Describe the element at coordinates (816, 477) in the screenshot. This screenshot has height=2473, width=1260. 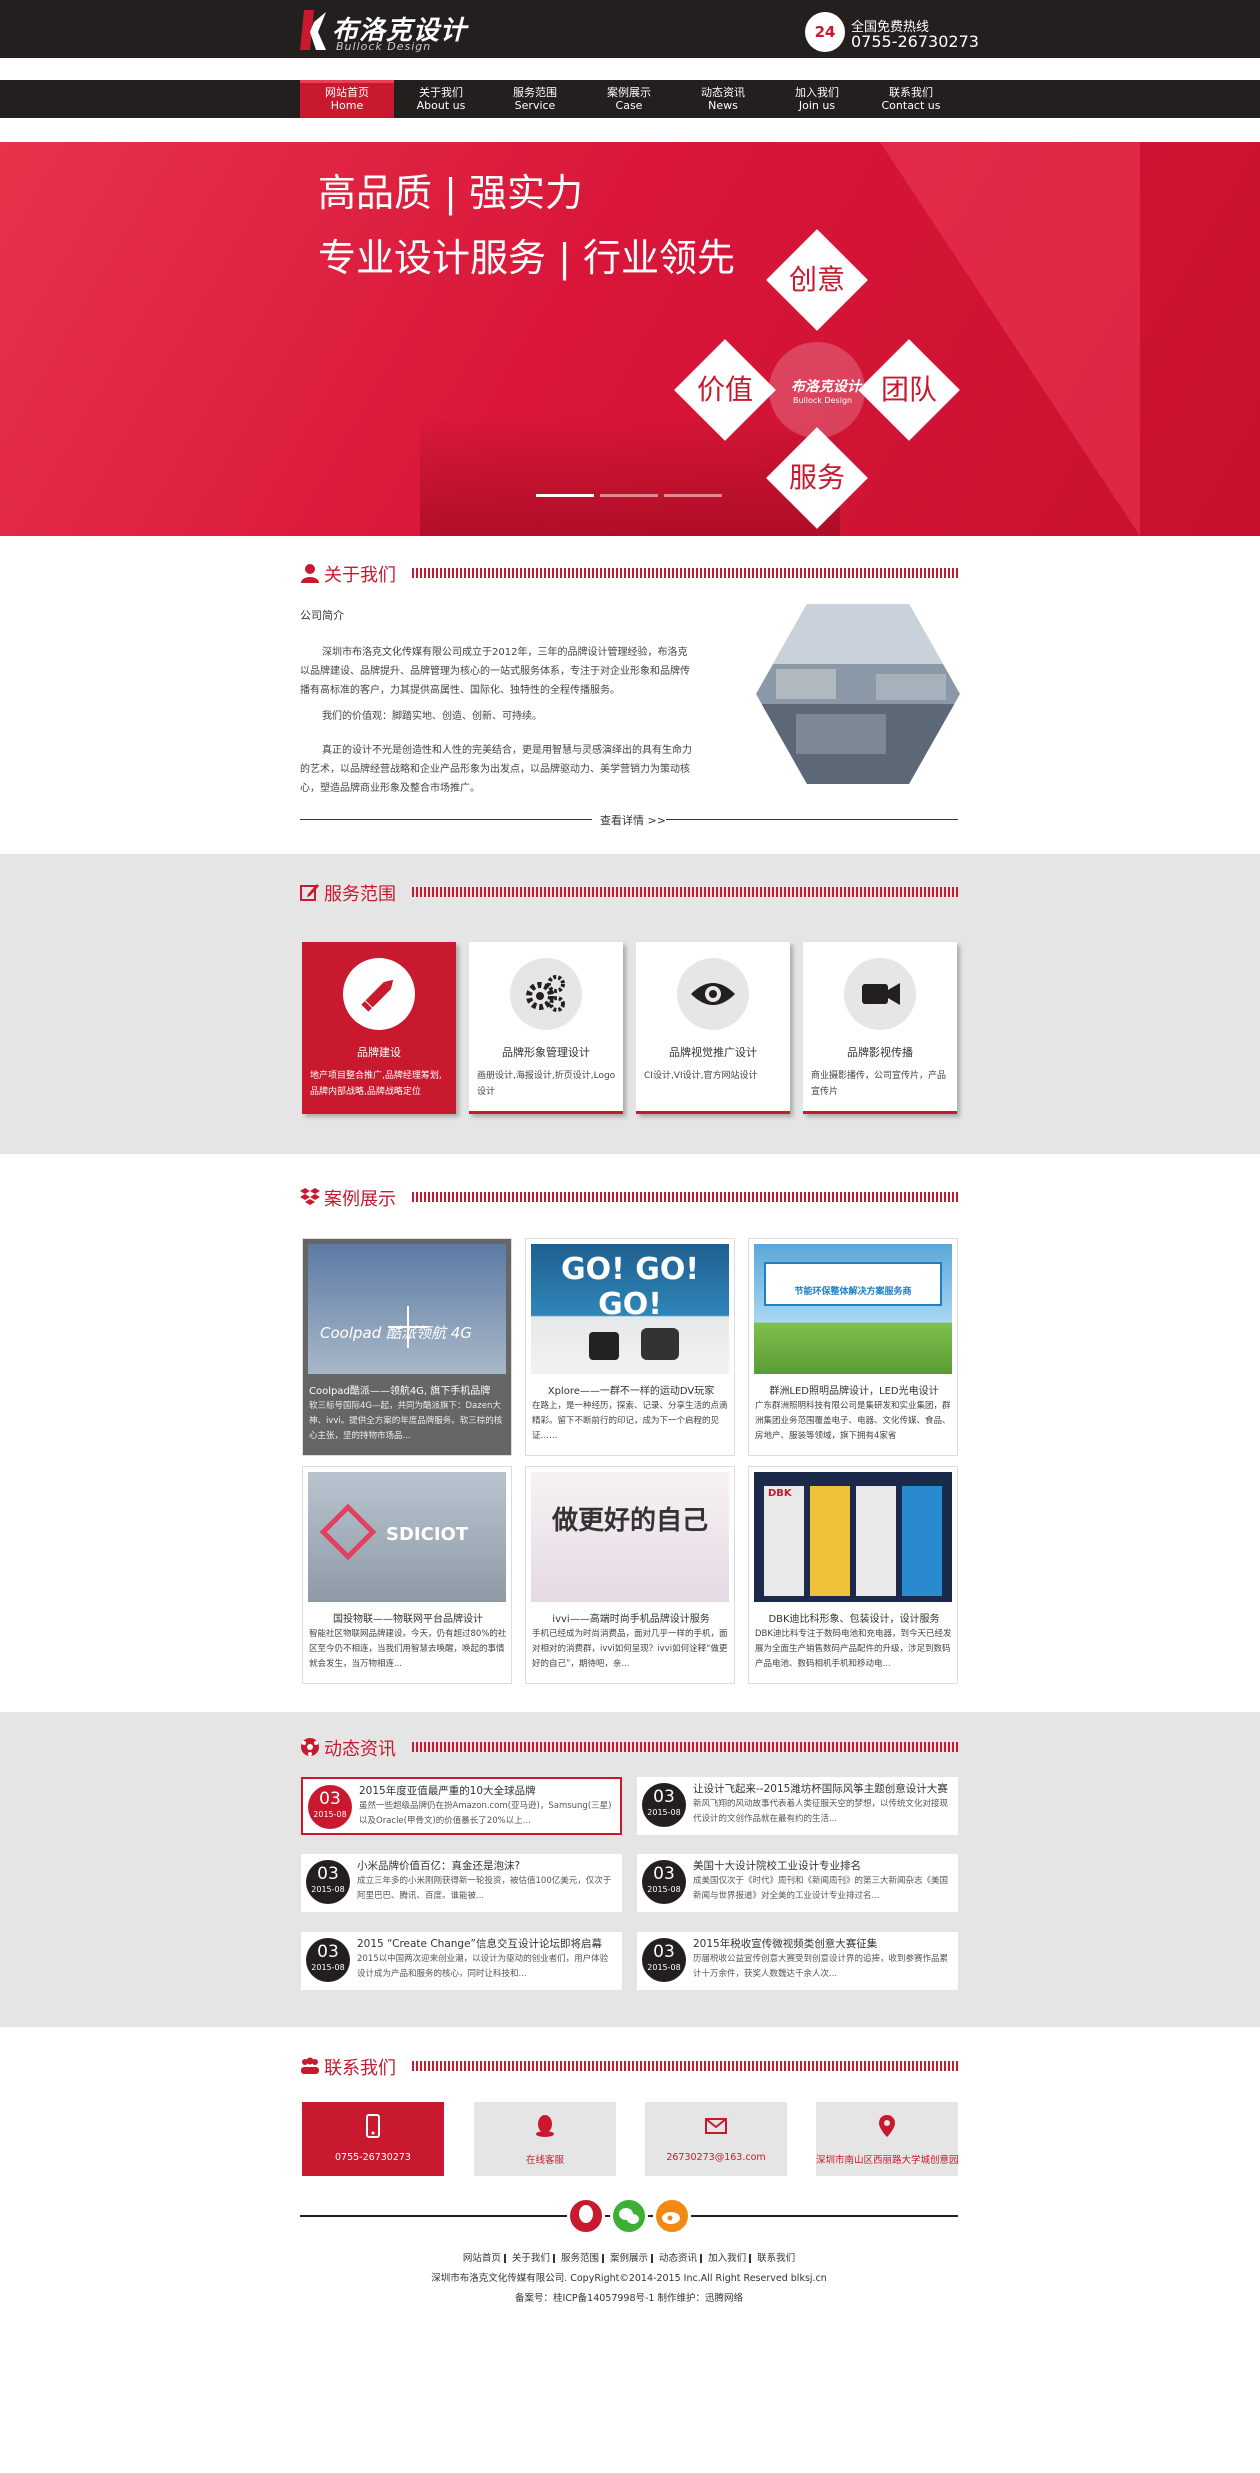
I see `banner-word-service: 服务` at that location.